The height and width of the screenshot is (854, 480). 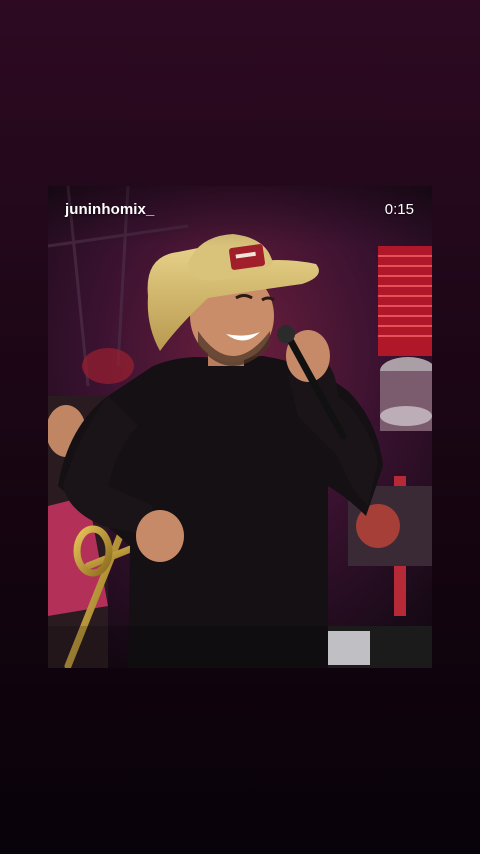 I want to click on elapsed-time-label: 0:15, so click(x=399, y=209).